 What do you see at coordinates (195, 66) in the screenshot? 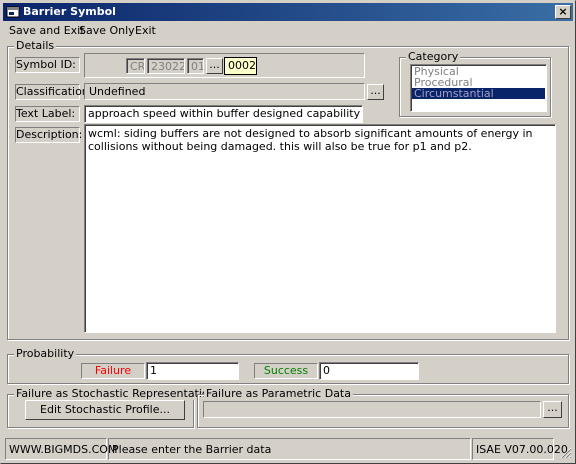
I see `symbol-id-part3: 01` at bounding box center [195, 66].